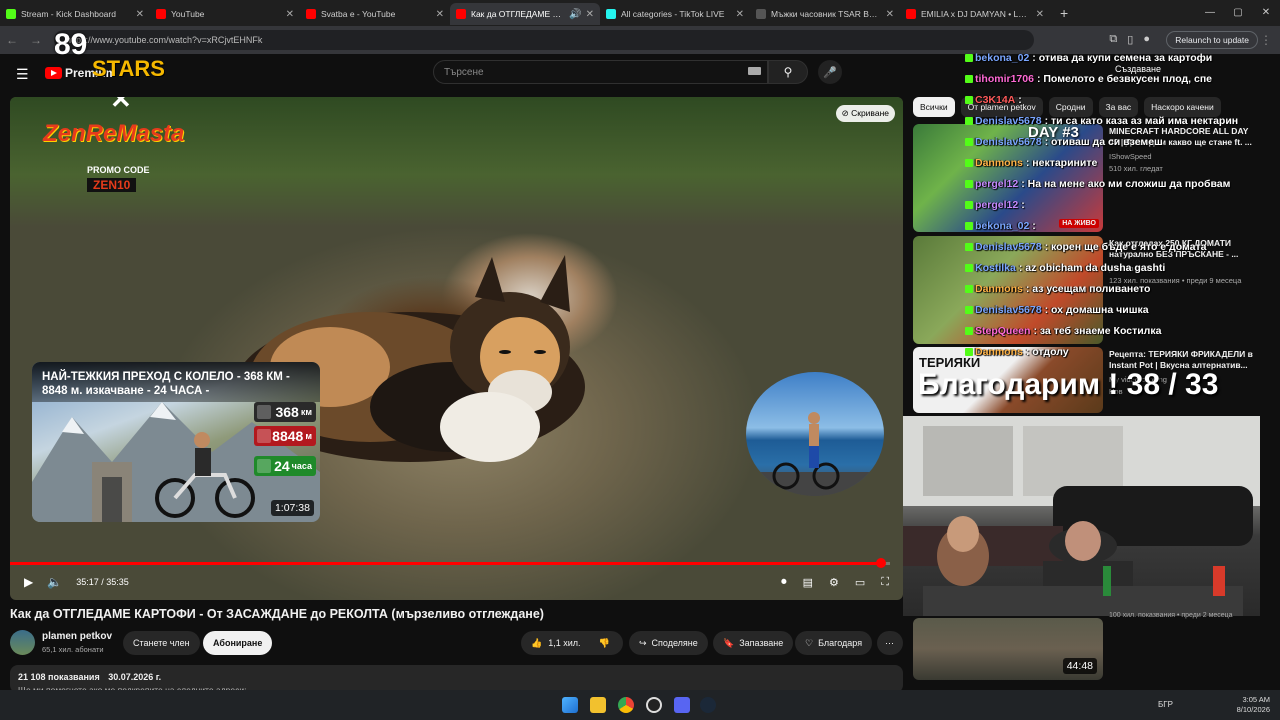 This screenshot has width=1280, height=720. Describe the element at coordinates (815, 434) in the screenshot. I see `channel-endcard-avatar` at that location.